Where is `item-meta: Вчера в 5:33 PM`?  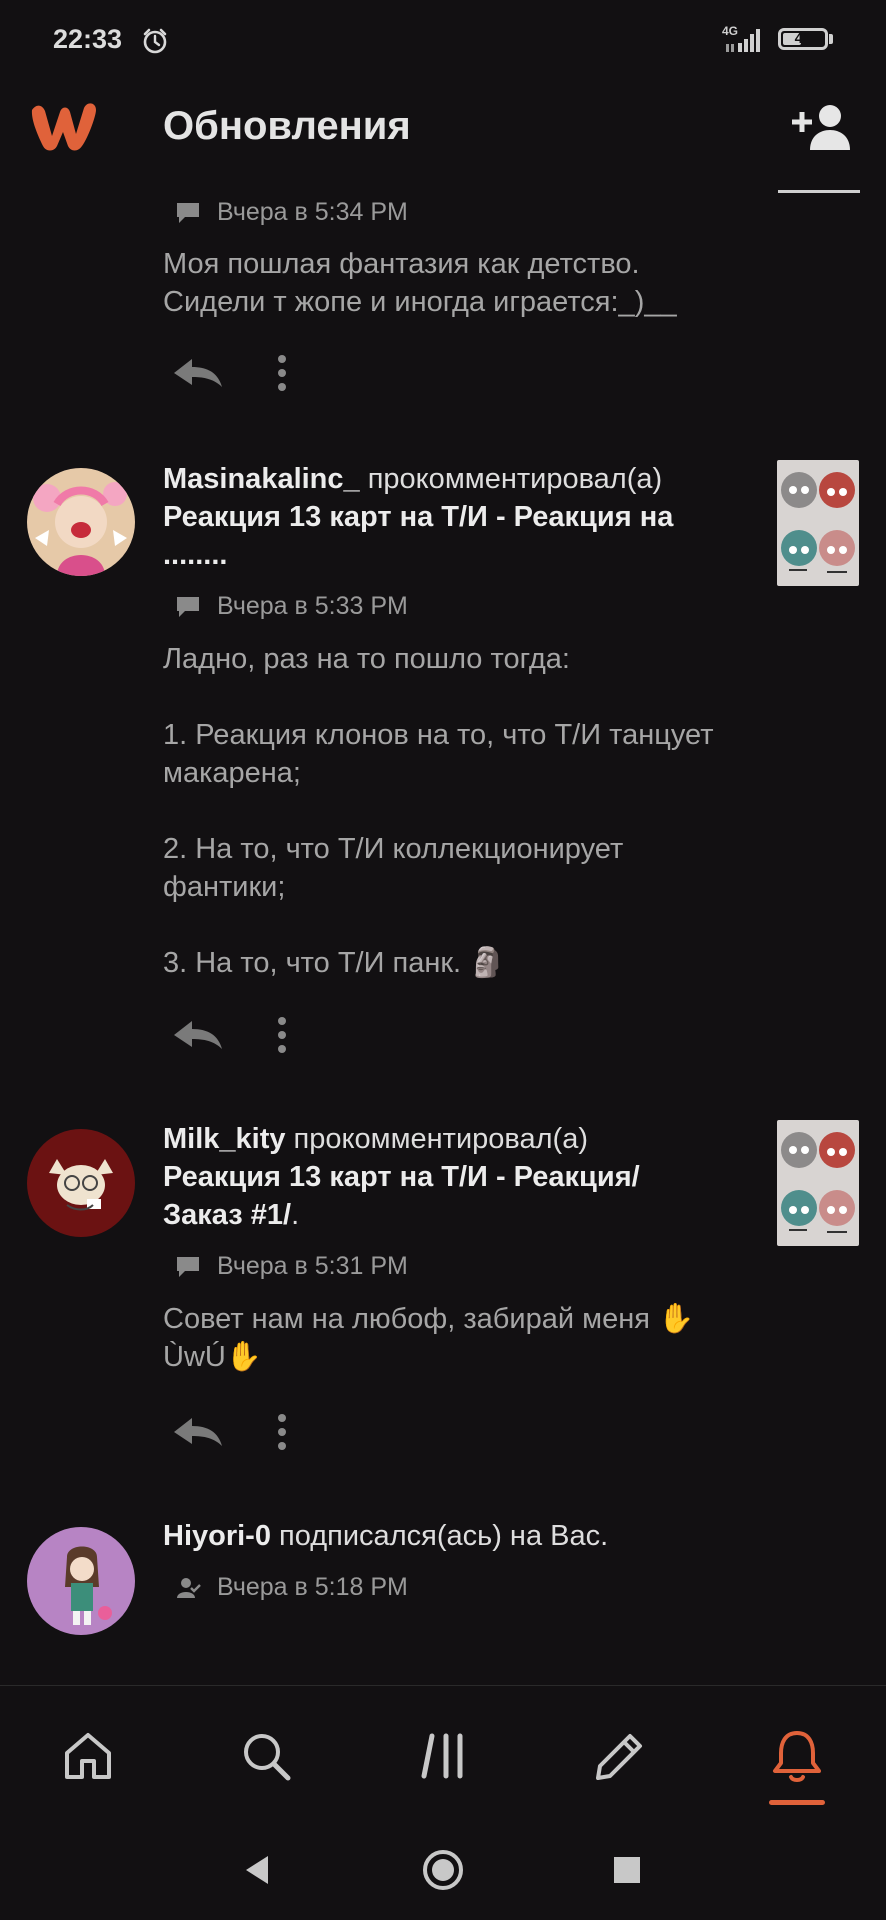
item-meta: Вчера в 5:33 PM is located at coordinates (291, 606).